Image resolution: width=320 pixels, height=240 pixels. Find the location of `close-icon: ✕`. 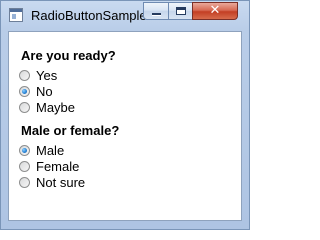

close-icon: ✕ is located at coordinates (215, 10).